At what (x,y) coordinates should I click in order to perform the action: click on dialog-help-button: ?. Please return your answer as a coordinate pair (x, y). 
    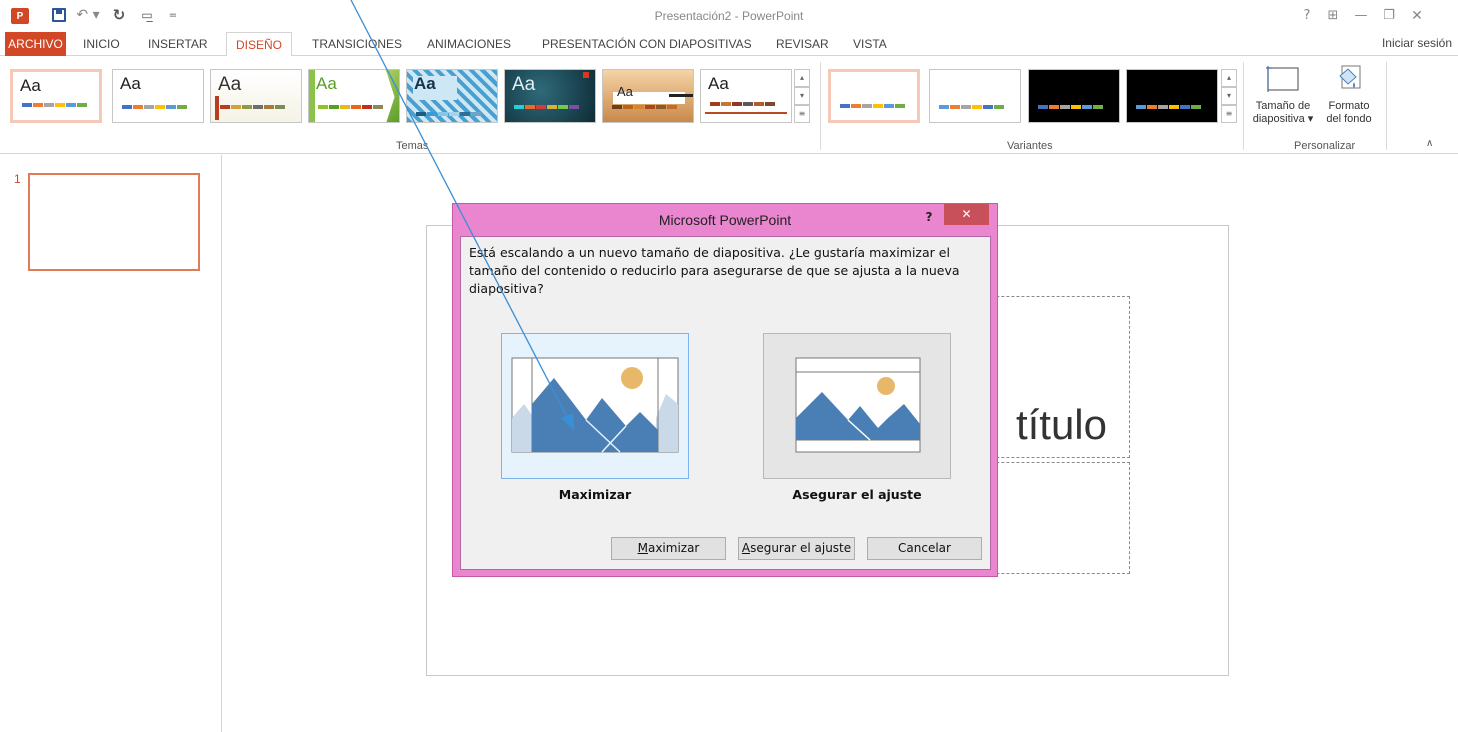
    Looking at the image, I should click on (929, 217).